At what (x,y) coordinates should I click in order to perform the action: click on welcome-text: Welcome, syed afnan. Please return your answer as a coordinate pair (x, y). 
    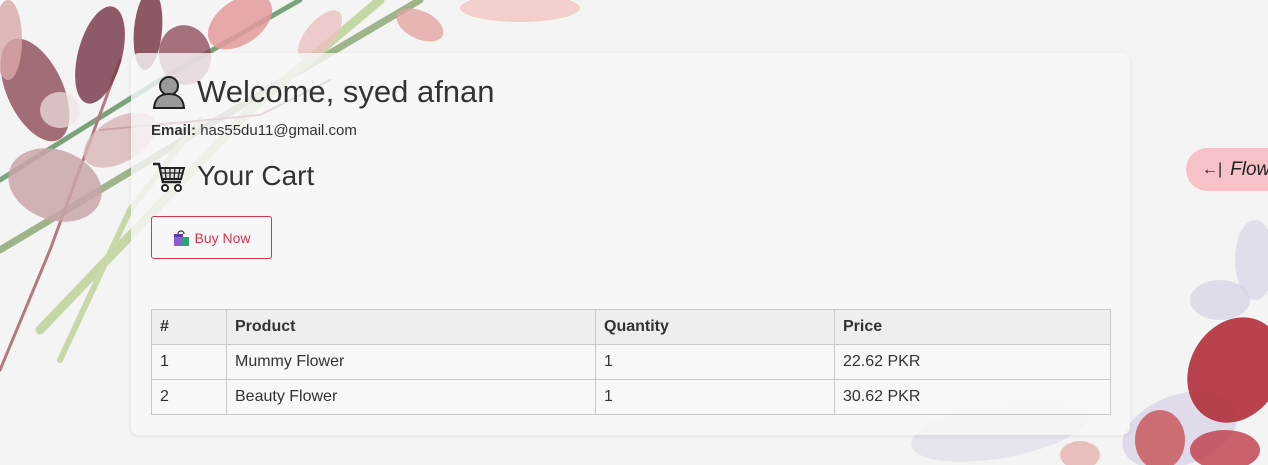
    Looking at the image, I should click on (346, 91).